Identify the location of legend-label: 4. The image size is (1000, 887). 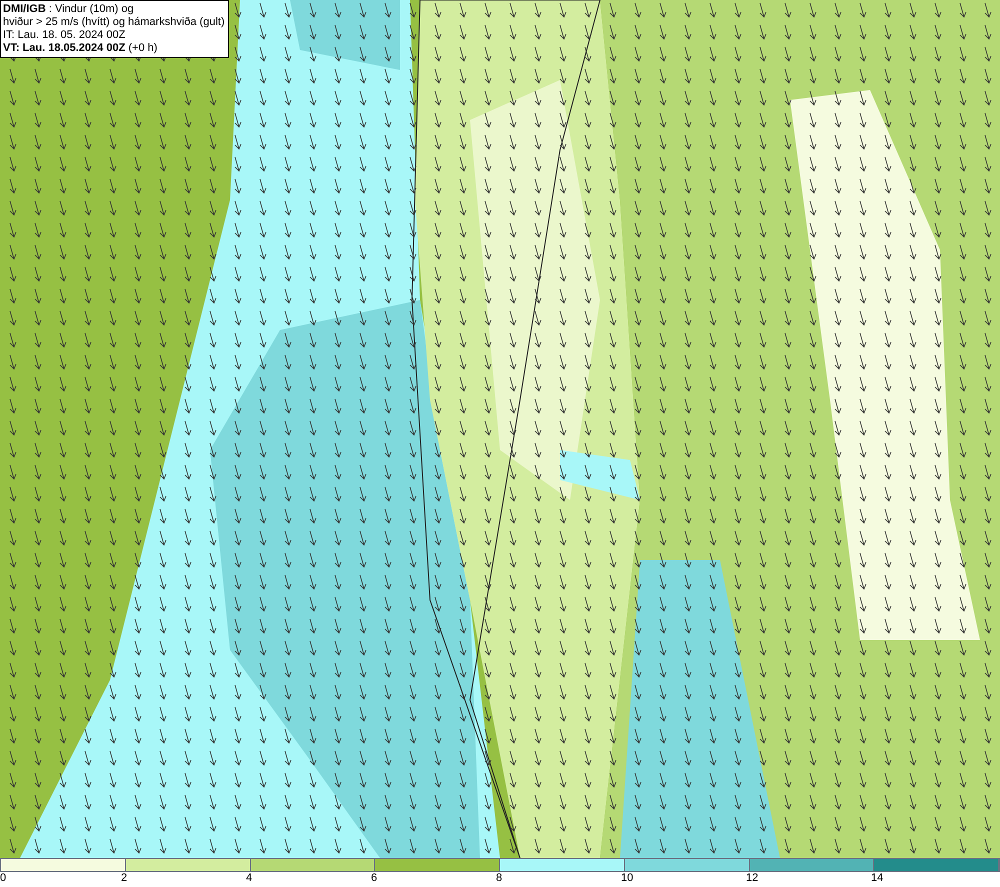
(249, 878).